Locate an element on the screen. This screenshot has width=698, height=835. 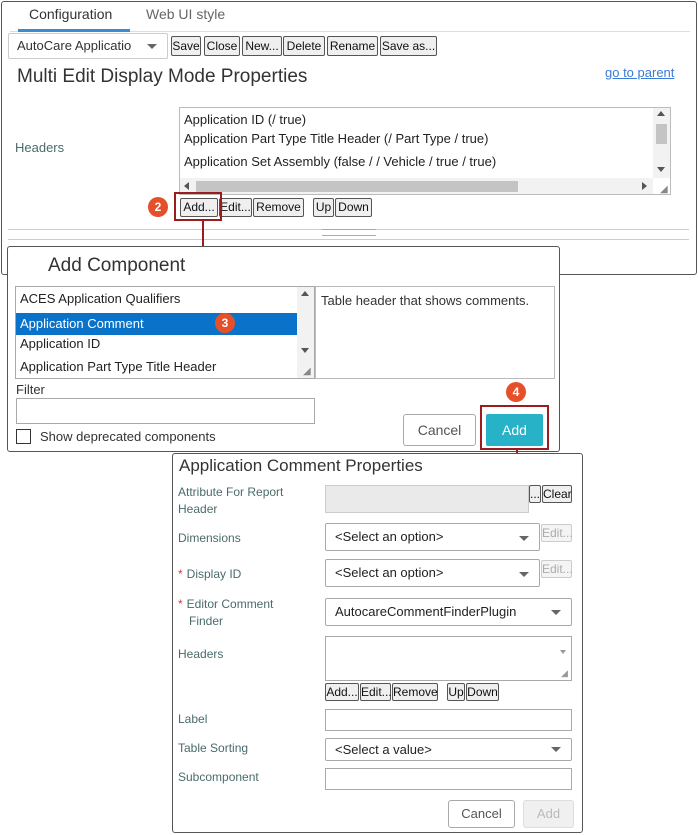
show-deprecated-label: Show deprecated components is located at coordinates (128, 436).